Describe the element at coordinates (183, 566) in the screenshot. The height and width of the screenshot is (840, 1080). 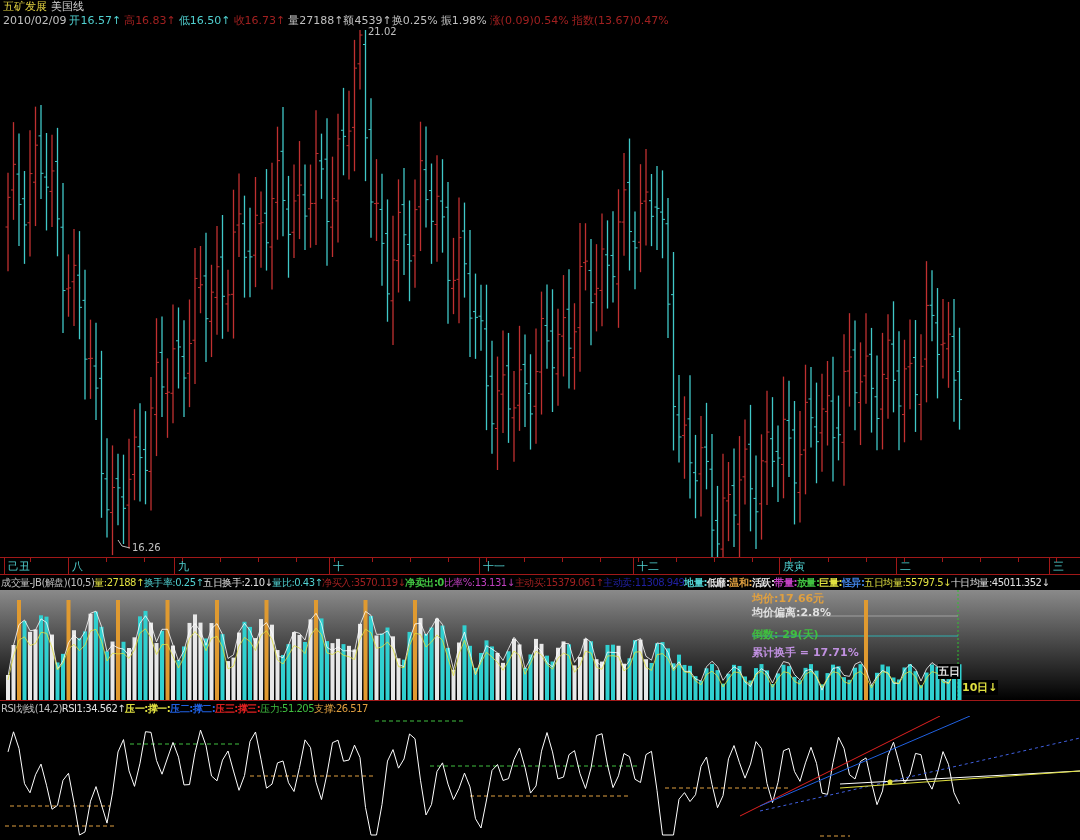
I see `time-axis-label: 九` at that location.